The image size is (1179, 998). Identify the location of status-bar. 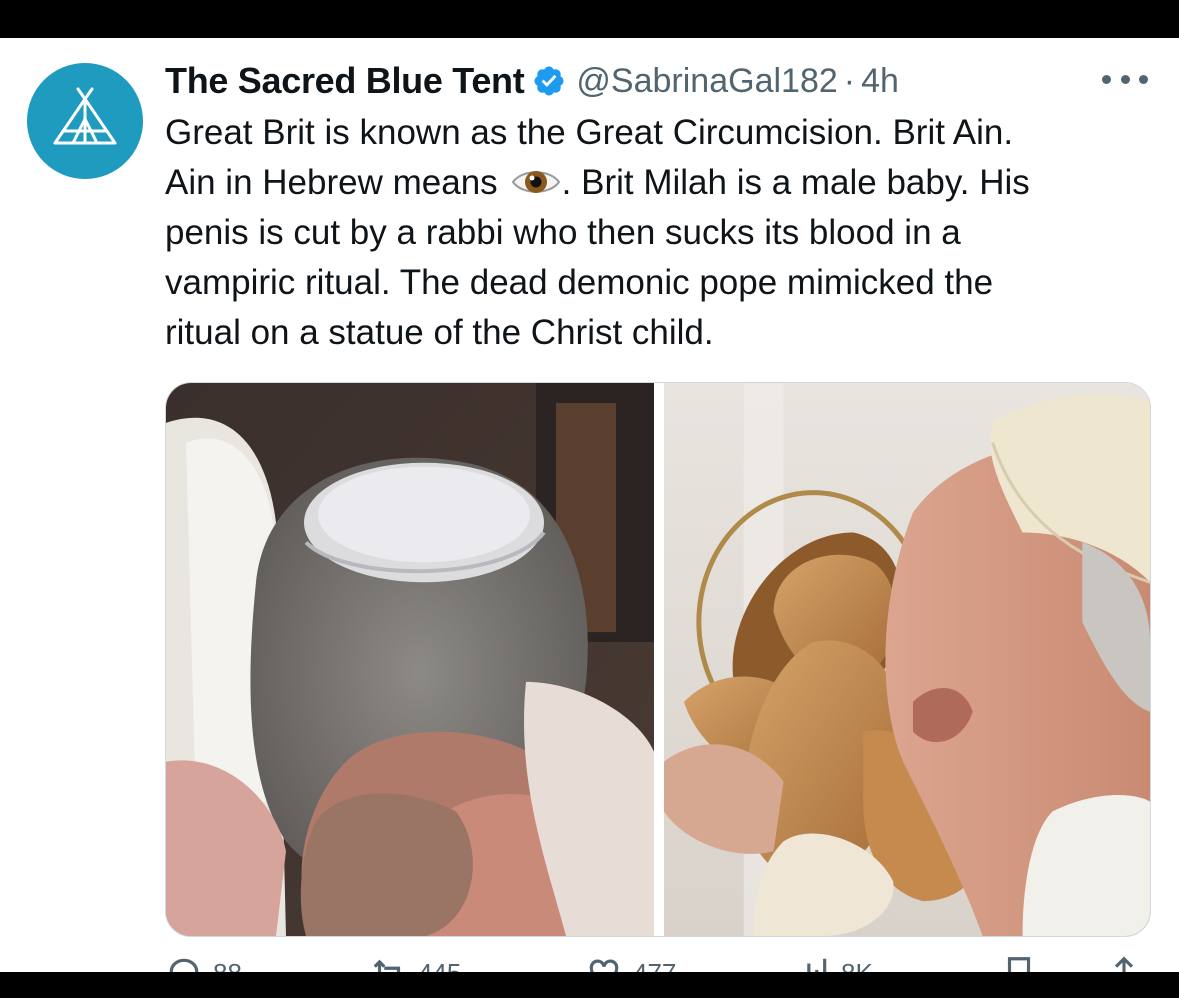
(589, 19).